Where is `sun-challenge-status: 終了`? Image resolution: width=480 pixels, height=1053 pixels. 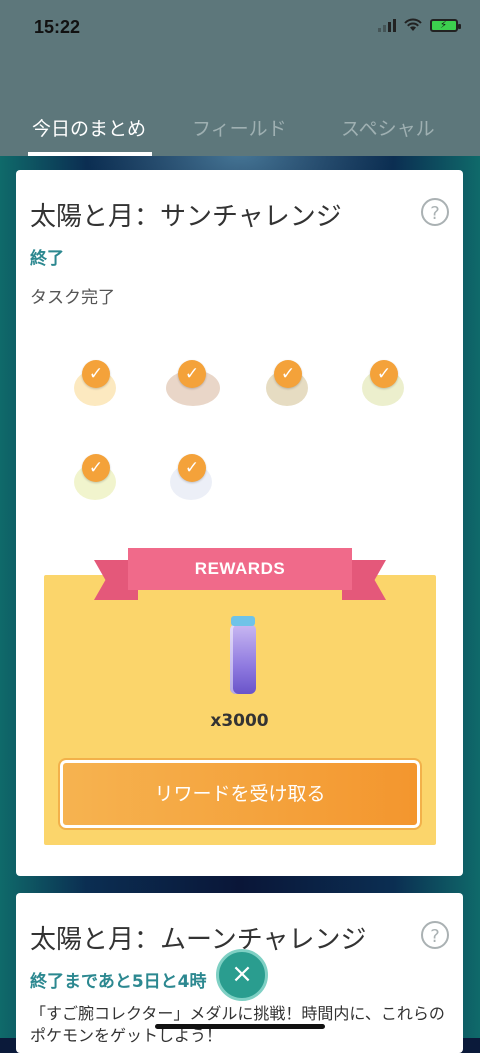
sun-challenge-status: 終了 is located at coordinates (47, 259).